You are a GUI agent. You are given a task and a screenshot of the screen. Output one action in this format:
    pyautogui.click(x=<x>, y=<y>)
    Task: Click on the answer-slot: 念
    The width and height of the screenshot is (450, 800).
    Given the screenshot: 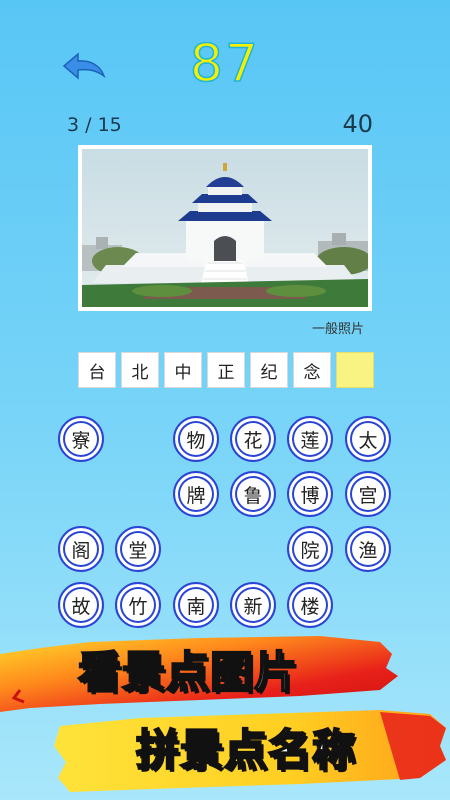 What is the action you would take?
    pyautogui.click(x=312, y=370)
    